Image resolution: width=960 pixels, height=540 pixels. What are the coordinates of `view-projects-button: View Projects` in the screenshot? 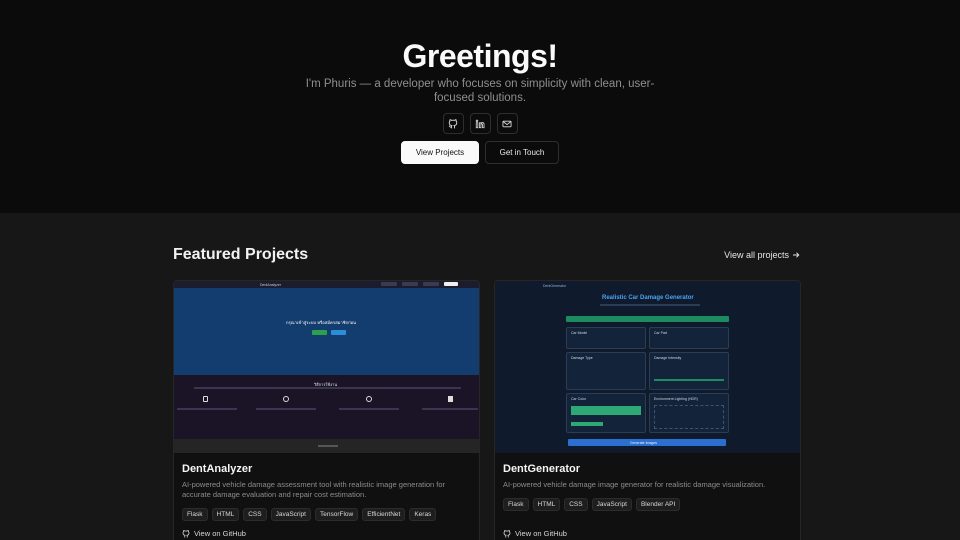 It's located at (440, 152).